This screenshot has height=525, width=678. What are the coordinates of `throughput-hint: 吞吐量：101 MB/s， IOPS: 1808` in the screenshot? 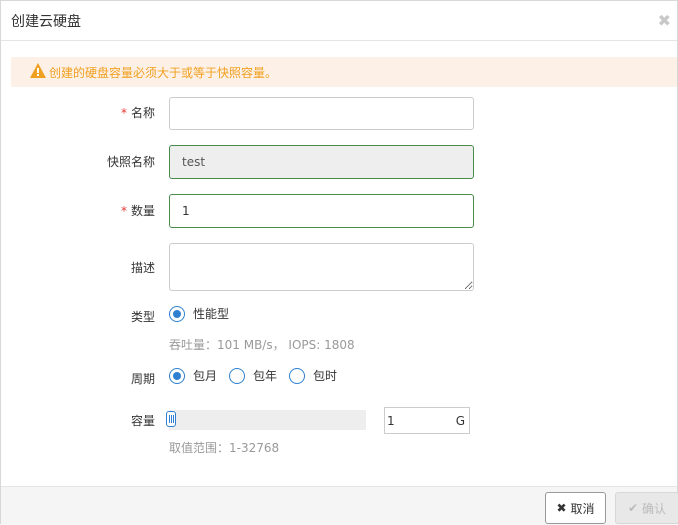 It's located at (262, 345).